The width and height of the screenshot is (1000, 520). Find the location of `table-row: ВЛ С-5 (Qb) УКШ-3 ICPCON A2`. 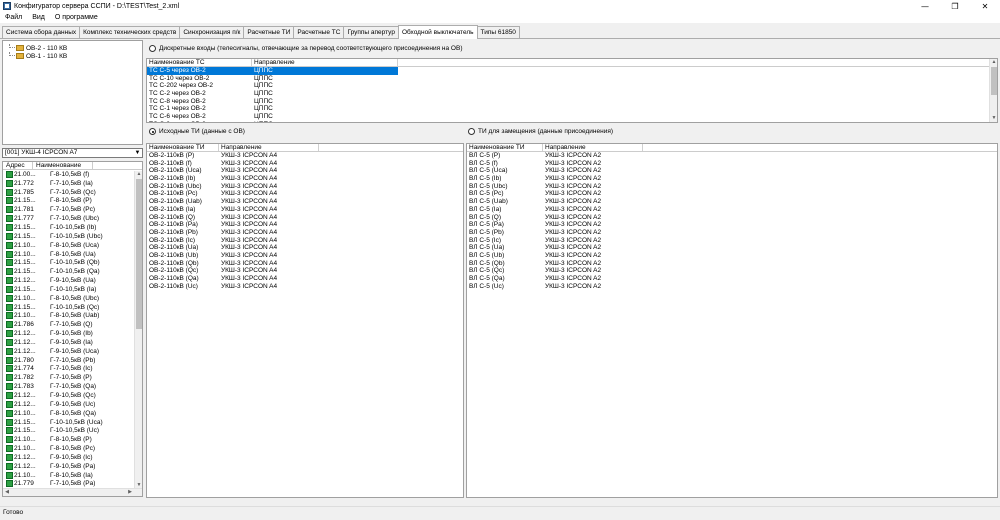

table-row: ВЛ С-5 (Qb) УКШ-3 ICPCON A2 is located at coordinates (732, 264).